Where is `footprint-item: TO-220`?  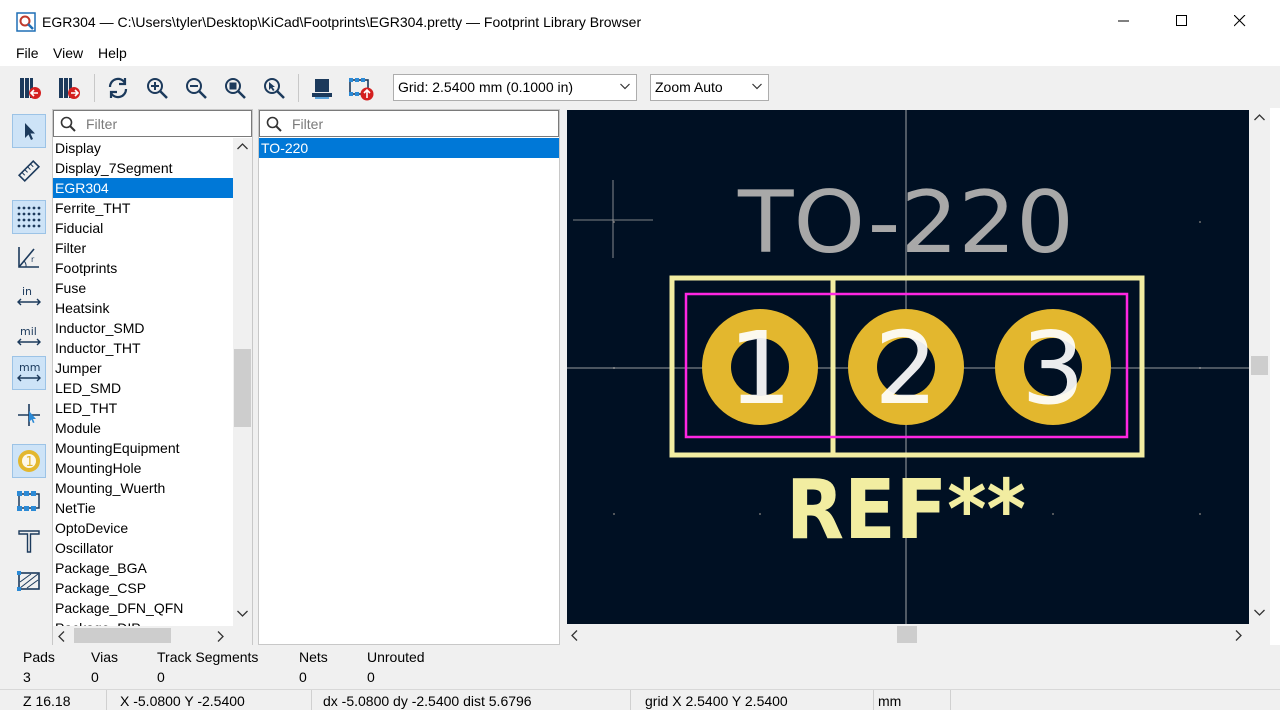 footprint-item: TO-220 is located at coordinates (409, 148).